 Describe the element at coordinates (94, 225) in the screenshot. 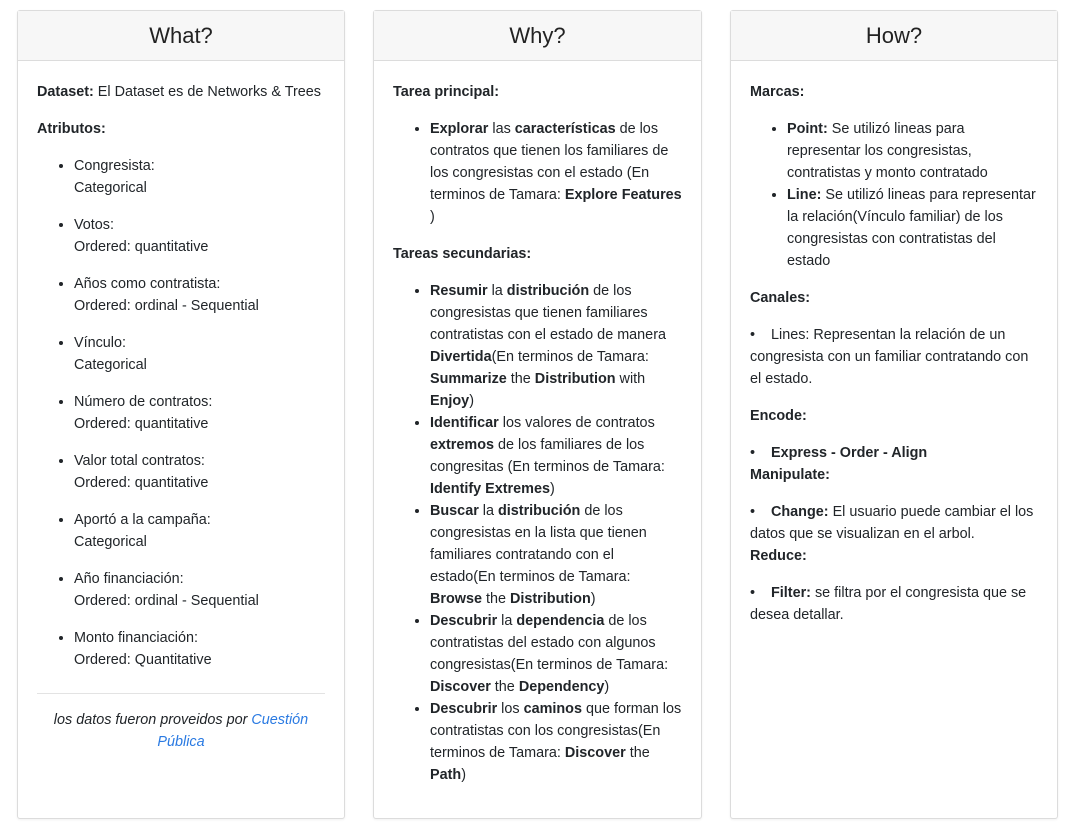

I see `attribute-name: Votos:` at that location.